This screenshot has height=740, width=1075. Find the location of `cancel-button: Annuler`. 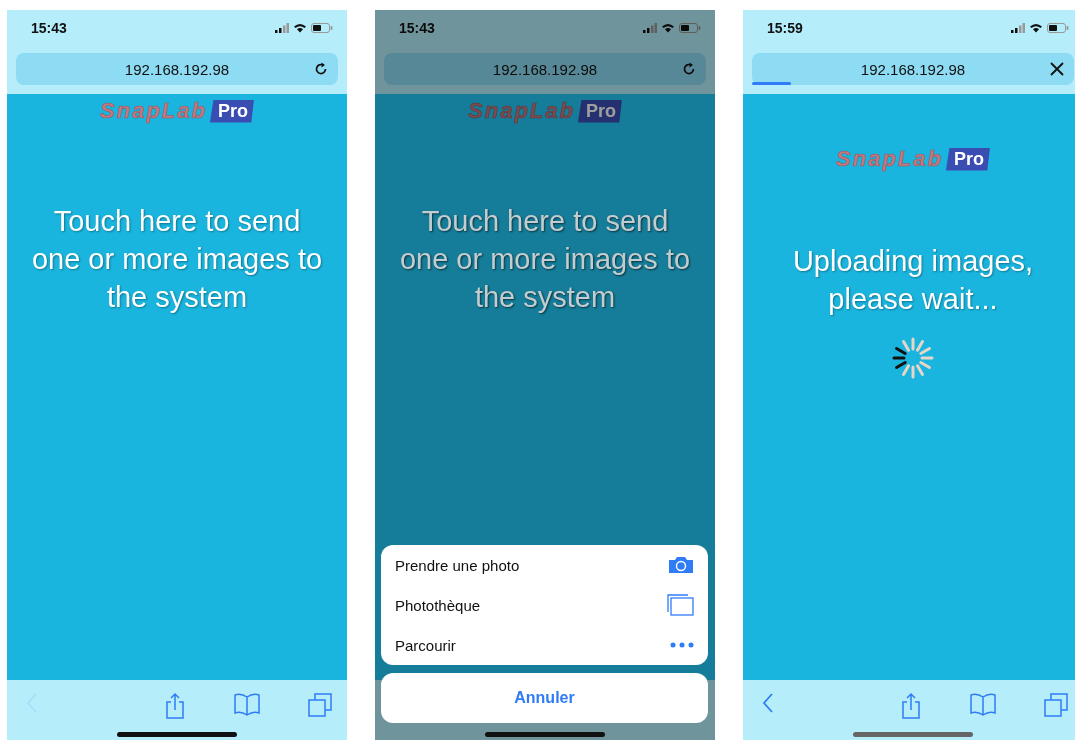

cancel-button: Annuler is located at coordinates (544, 698).